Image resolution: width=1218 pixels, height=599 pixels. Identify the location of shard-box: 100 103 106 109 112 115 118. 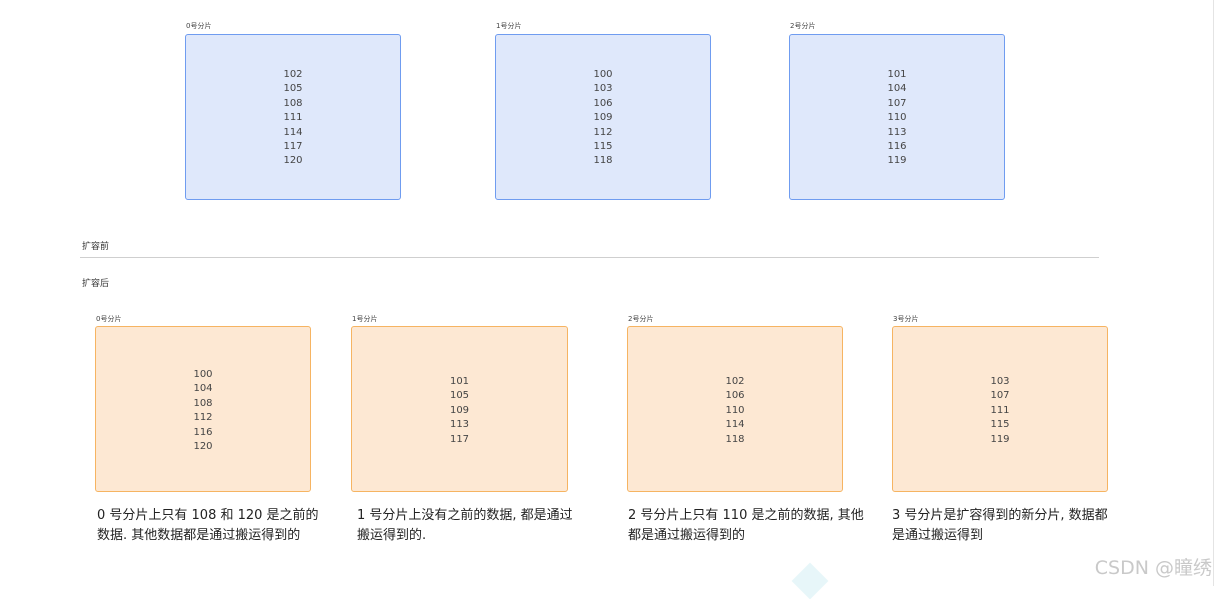
(603, 117).